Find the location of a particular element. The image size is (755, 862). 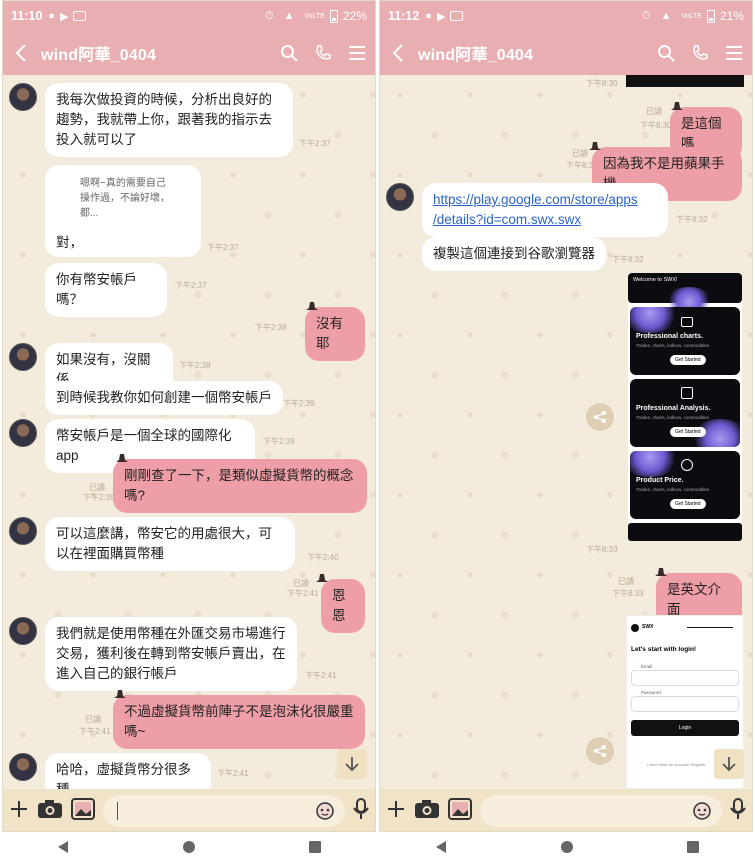

email-field is located at coordinates (685, 678).